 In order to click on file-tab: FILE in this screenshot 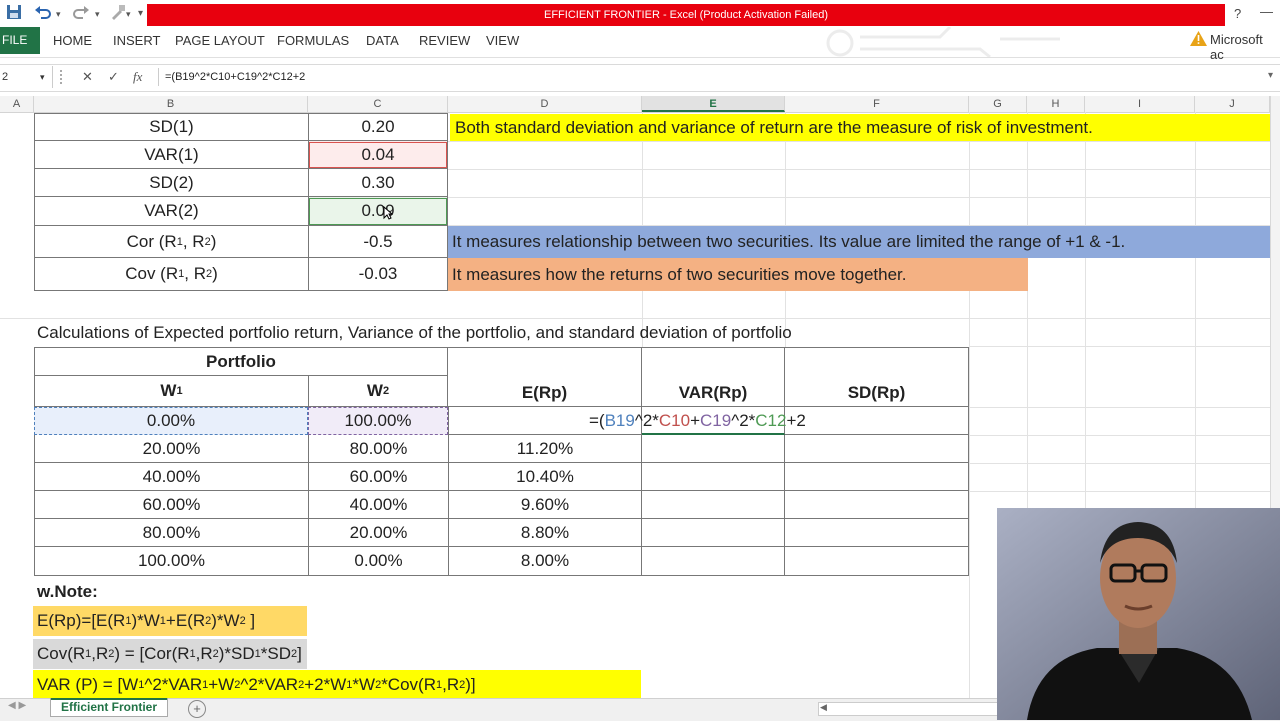, I will do `click(20, 40)`.